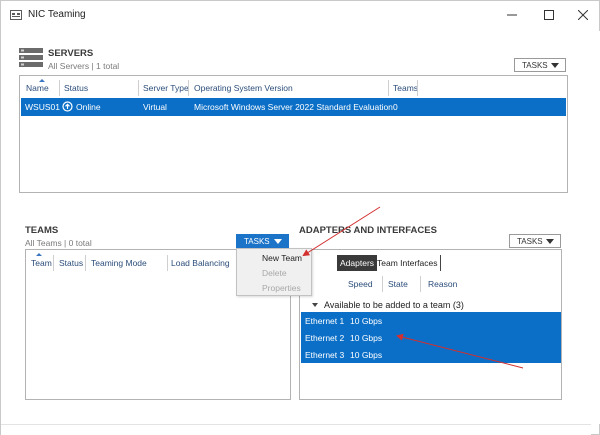 Image resolution: width=600 pixels, height=435 pixels. I want to click on tab-team-interfaces-label: Team Interfaces, so click(407, 263).